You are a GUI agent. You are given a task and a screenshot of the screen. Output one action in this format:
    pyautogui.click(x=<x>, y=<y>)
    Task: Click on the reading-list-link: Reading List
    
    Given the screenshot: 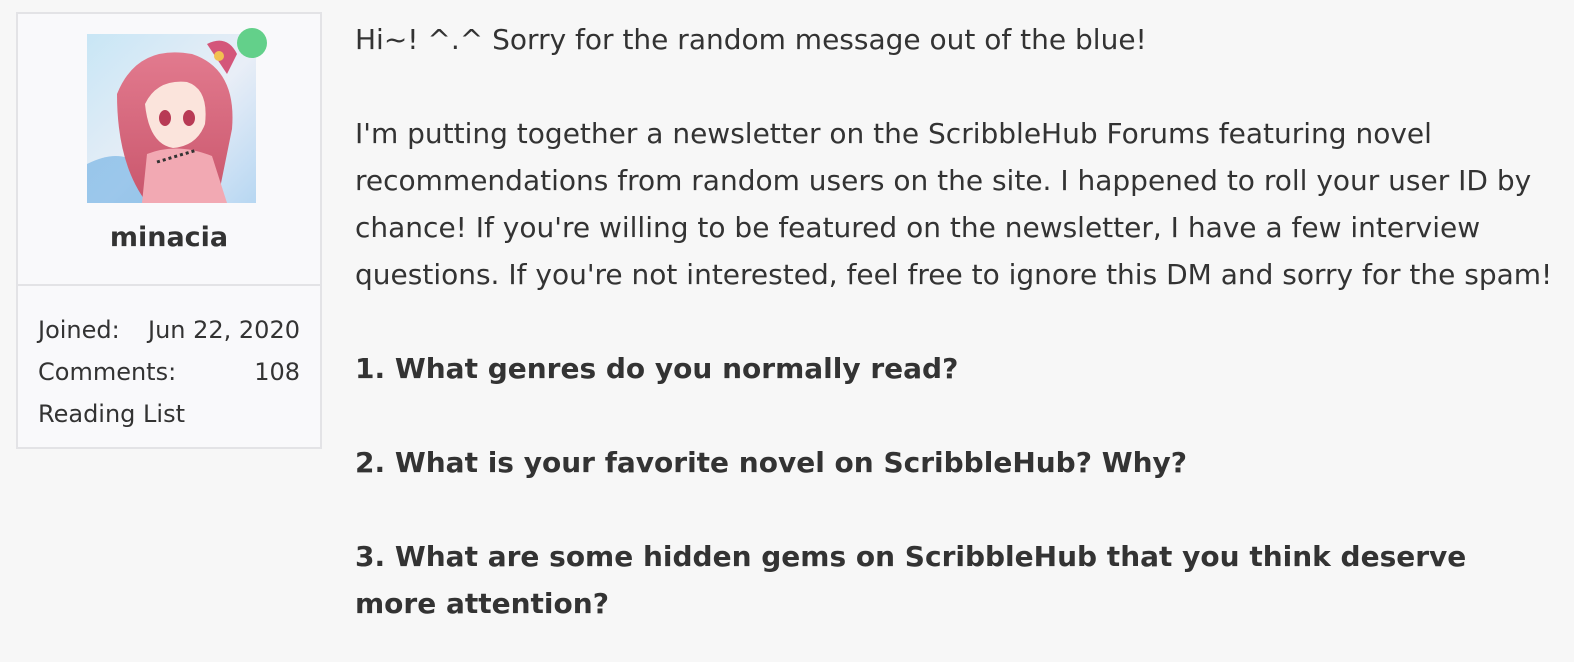 What is the action you would take?
    pyautogui.click(x=169, y=415)
    